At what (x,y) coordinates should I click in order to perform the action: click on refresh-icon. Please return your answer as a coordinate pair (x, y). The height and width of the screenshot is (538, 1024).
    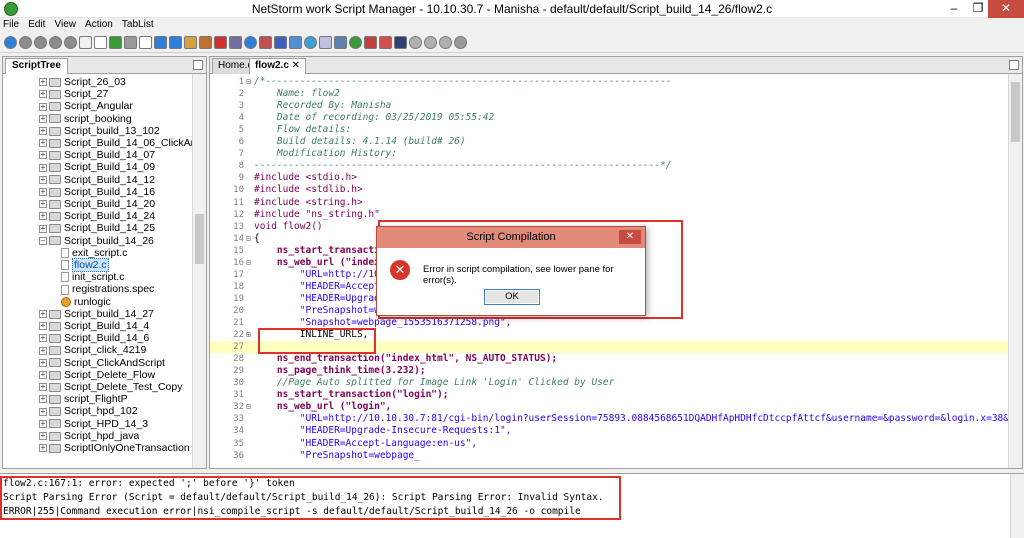
    Looking at the image, I should click on (445, 42).